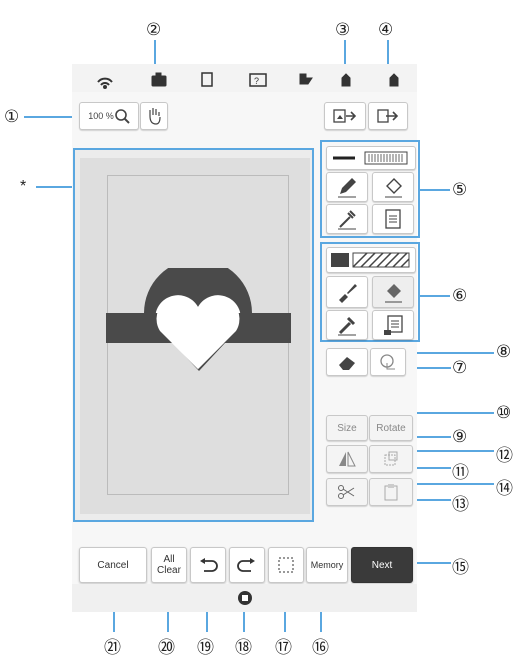 Image resolution: width=517 pixels, height=658 pixels. I want to click on import-button, so click(345, 116).